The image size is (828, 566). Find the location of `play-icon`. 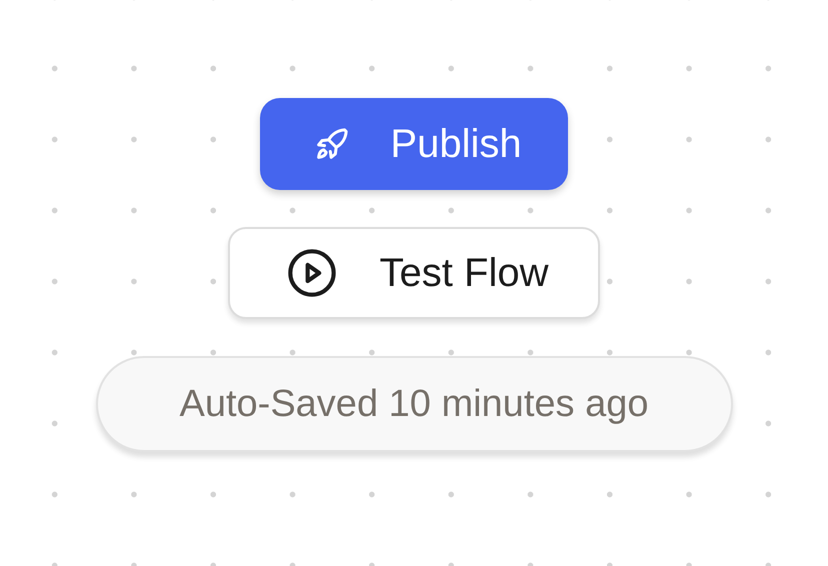

play-icon is located at coordinates (312, 273).